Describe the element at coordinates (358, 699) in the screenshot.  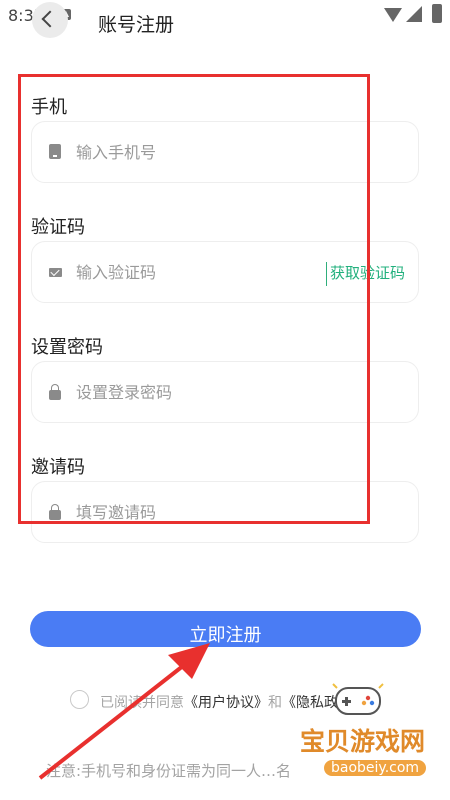
I see `gamepad-mascot-icon` at that location.